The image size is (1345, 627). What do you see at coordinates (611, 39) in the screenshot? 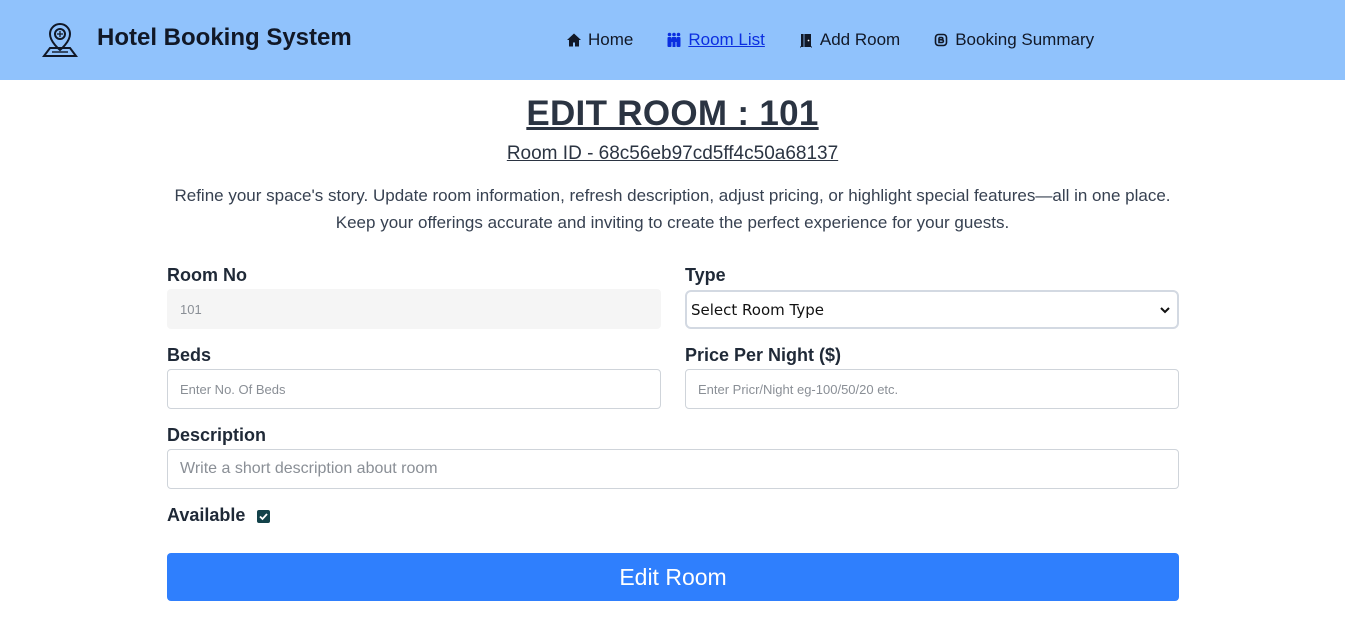
I see `nav-home-label: Home` at bounding box center [611, 39].